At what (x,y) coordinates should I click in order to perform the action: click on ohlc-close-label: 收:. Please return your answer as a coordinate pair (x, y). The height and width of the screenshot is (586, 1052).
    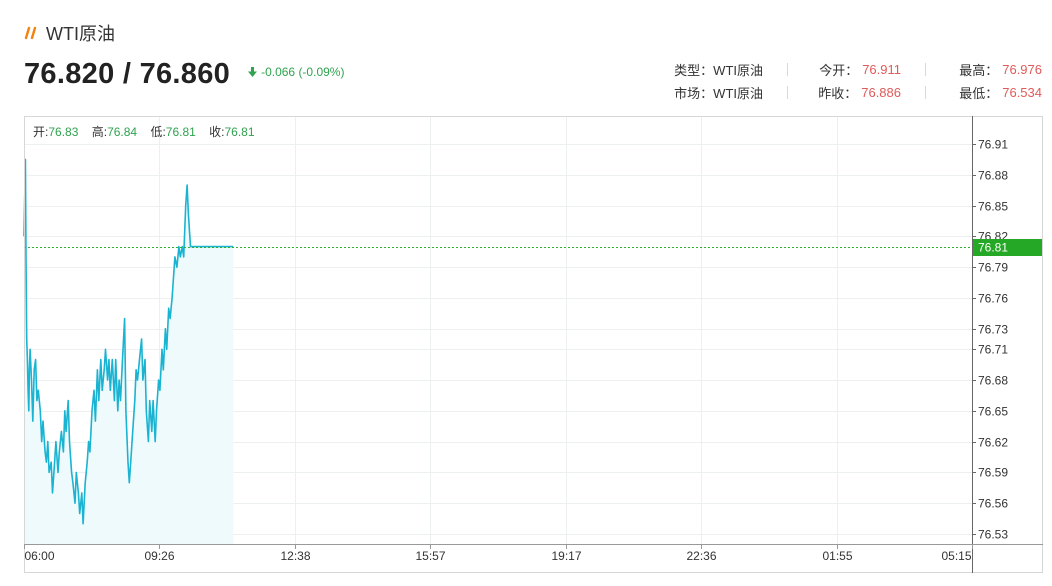
    Looking at the image, I should click on (216, 132).